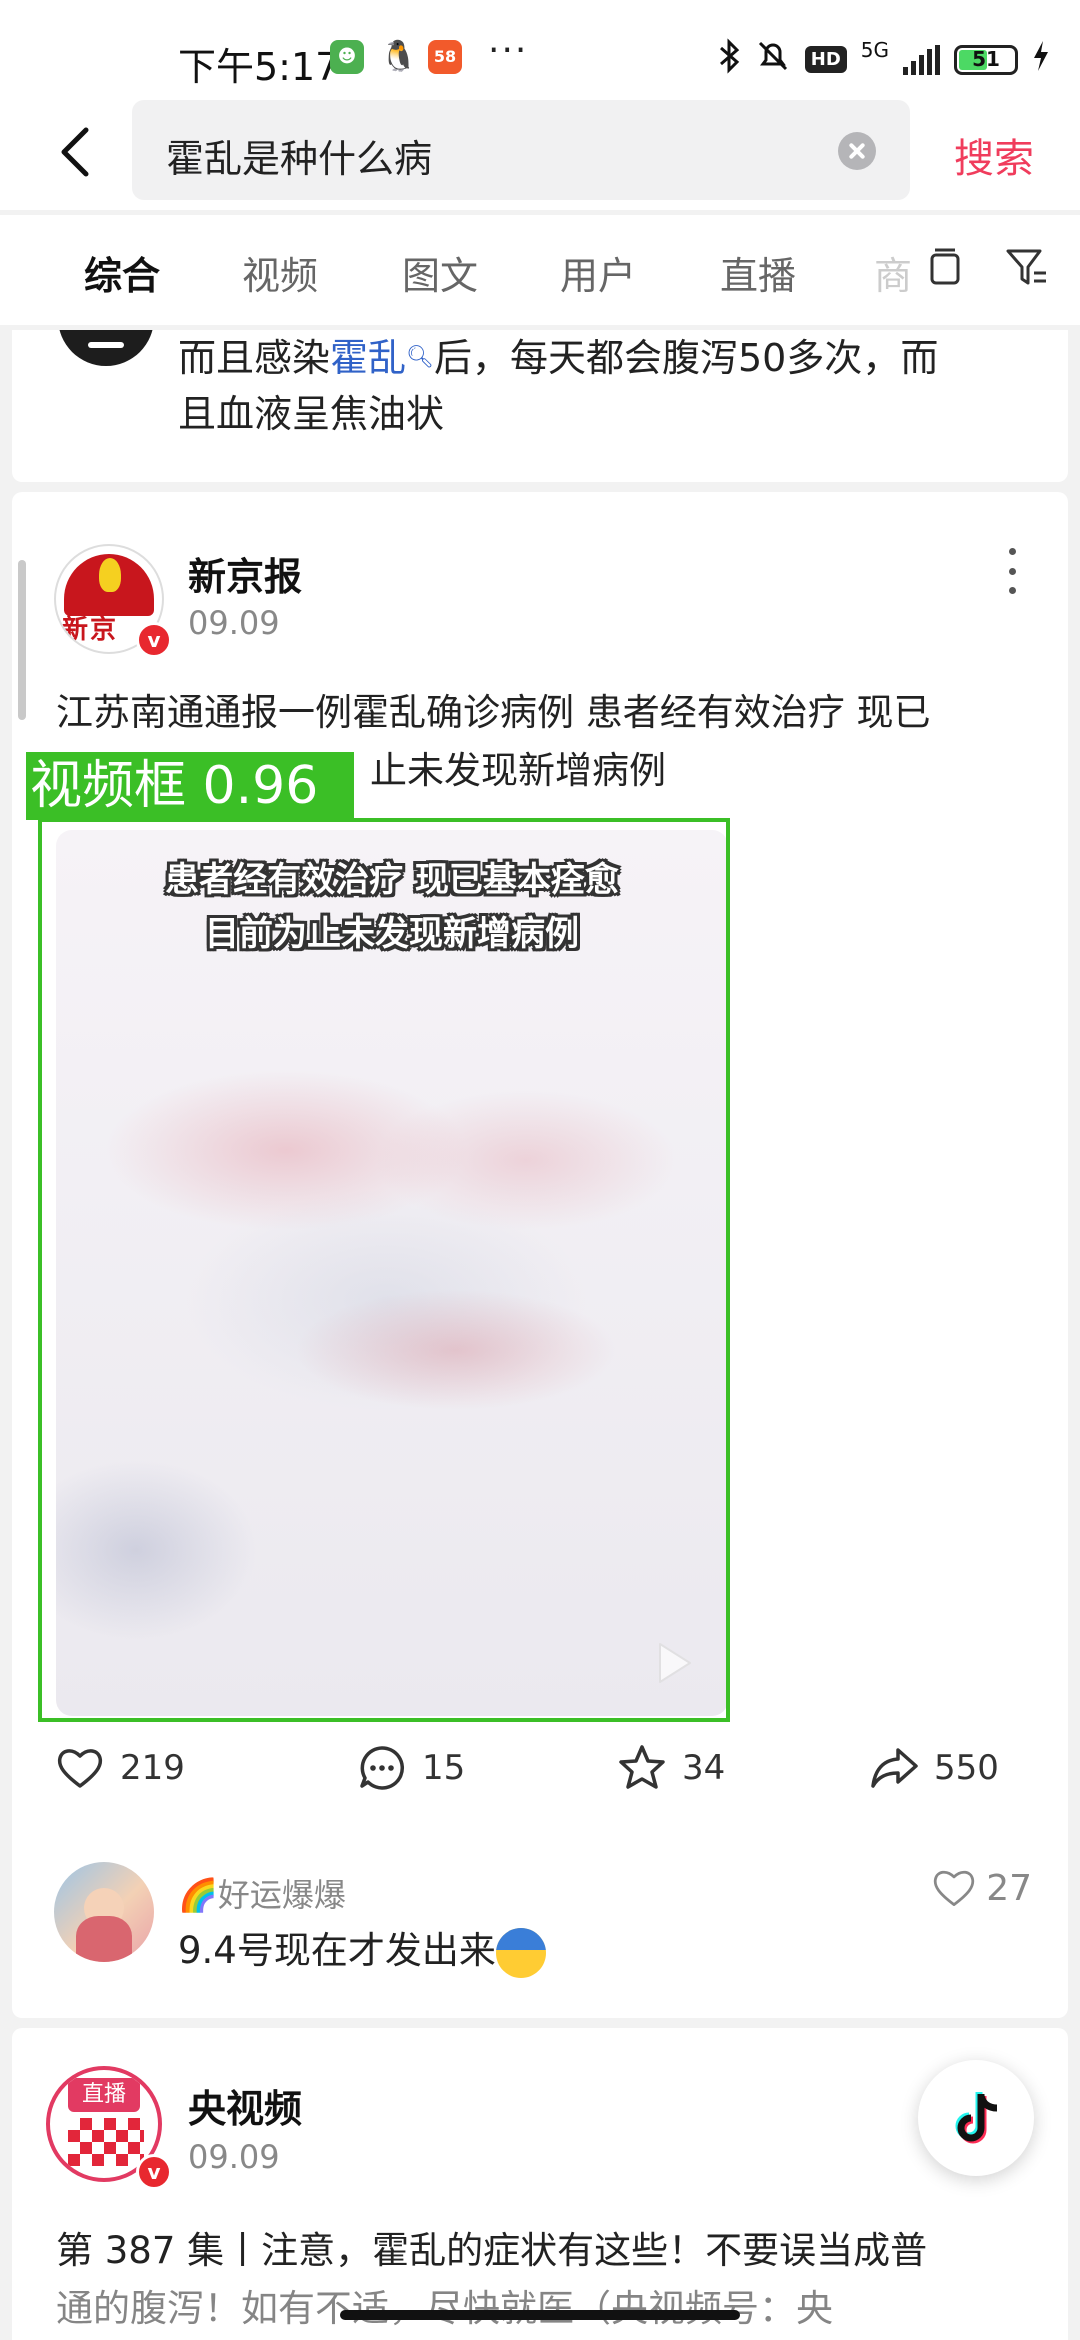 The height and width of the screenshot is (2340, 1080). Describe the element at coordinates (280, 272) in the screenshot. I see `tab-video: 视频` at that location.